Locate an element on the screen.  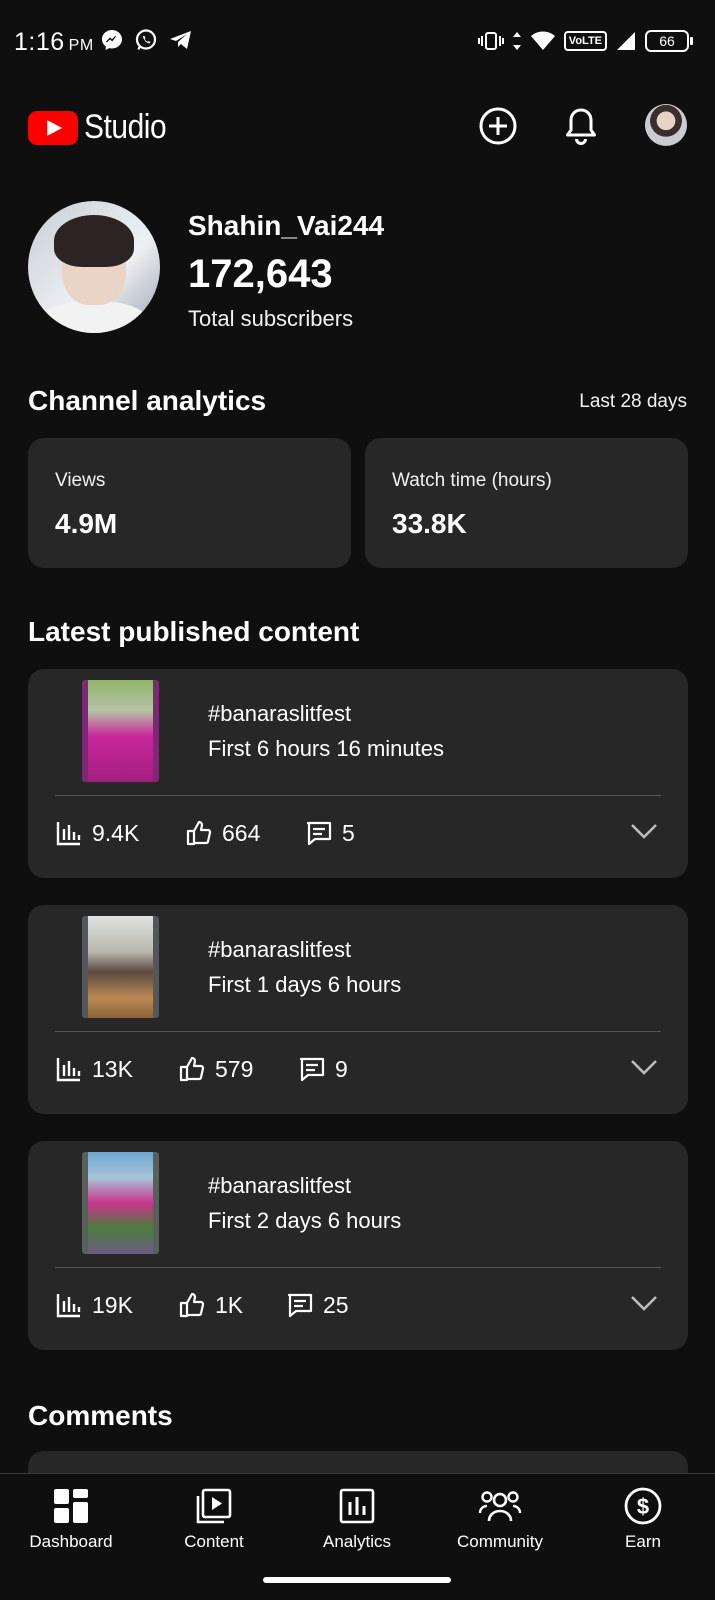
video-metrics: 19K 1K 25 is located at coordinates (315, 1306).